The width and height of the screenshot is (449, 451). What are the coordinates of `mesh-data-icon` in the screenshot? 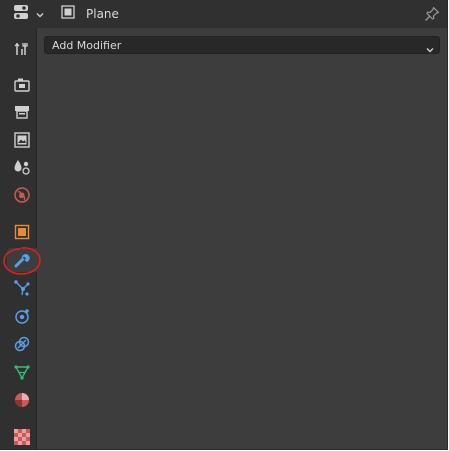 It's located at (22, 372).